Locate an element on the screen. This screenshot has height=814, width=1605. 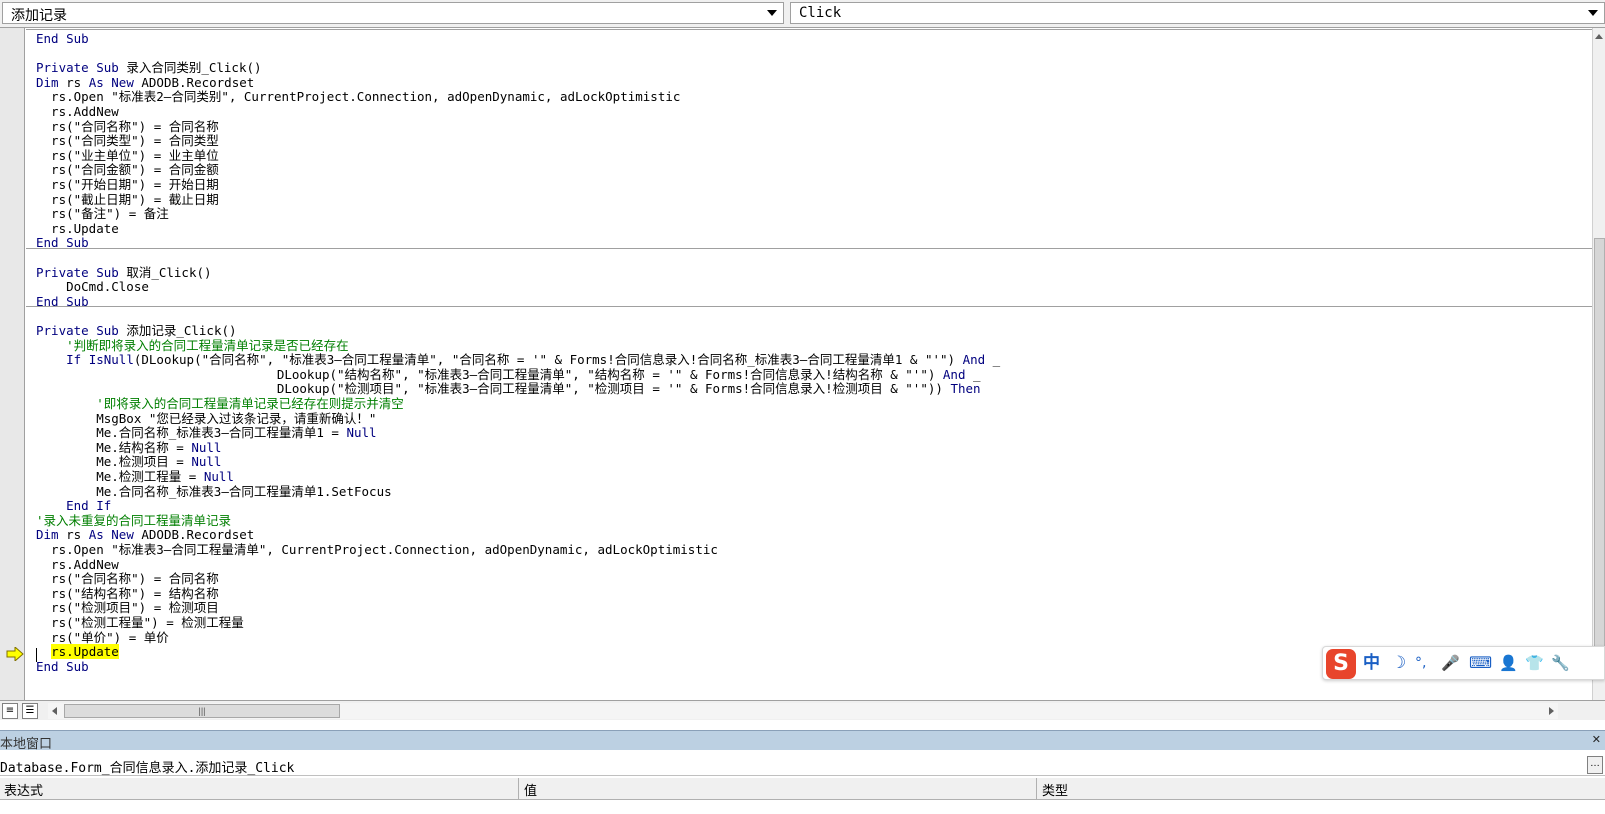
execution-point-arrow-icon is located at coordinates (15, 654).